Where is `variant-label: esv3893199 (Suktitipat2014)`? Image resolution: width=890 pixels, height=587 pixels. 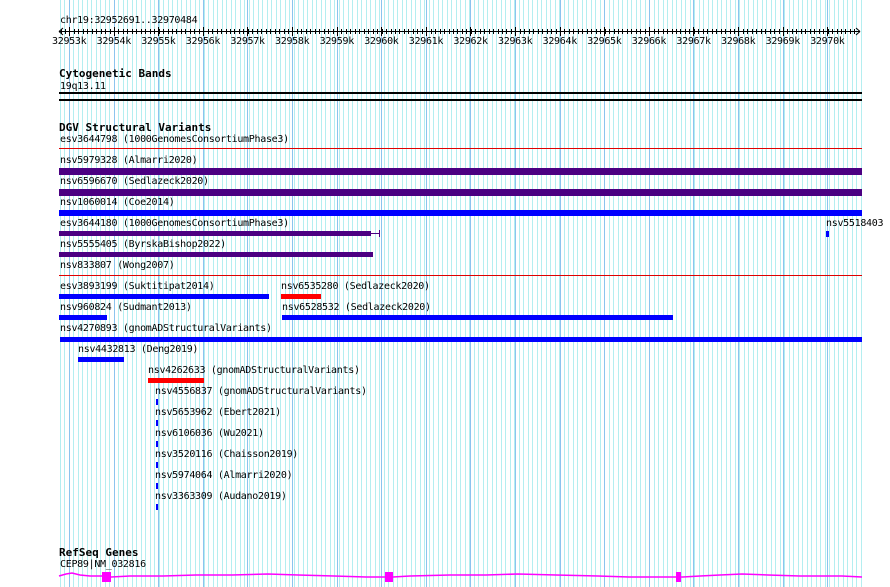
variant-label: esv3893199 (Suktitipat2014) is located at coordinates (137, 286).